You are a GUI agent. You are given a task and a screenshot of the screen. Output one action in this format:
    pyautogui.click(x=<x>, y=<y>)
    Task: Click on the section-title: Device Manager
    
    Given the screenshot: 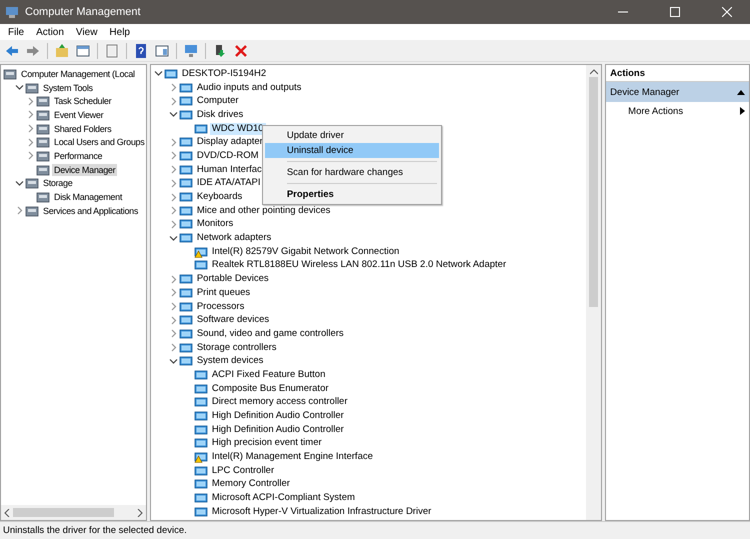 What is the action you would take?
    pyautogui.click(x=645, y=92)
    